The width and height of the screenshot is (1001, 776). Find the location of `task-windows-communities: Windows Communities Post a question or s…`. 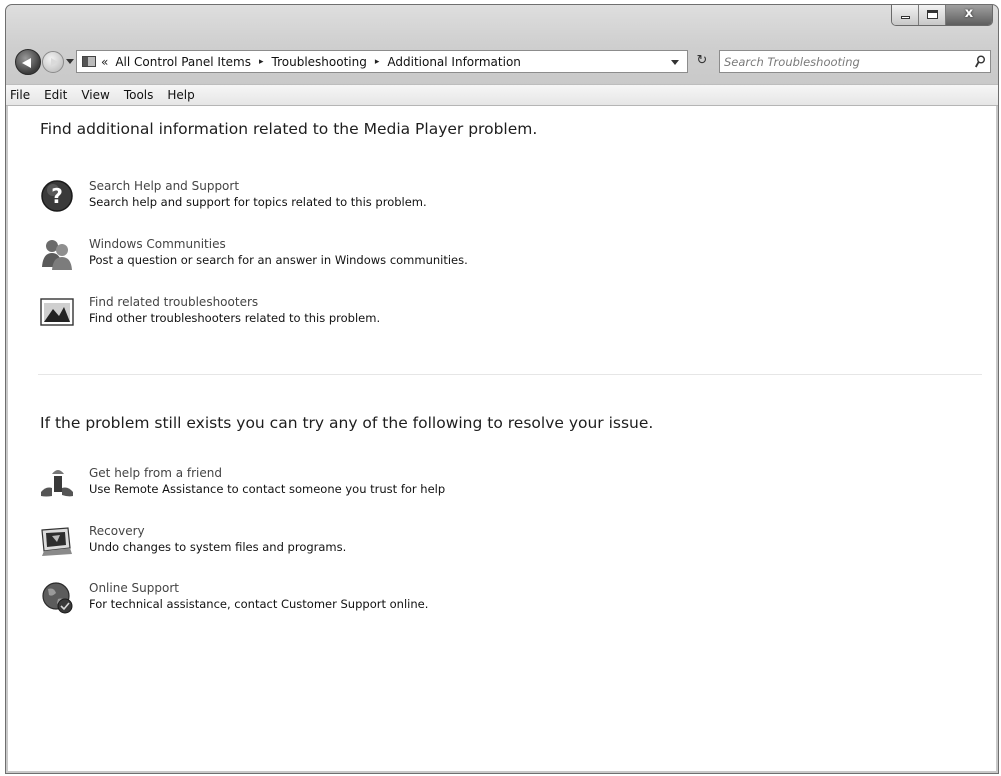

task-windows-communities: Windows Communities Post a question or s… is located at coordinates (390, 257).